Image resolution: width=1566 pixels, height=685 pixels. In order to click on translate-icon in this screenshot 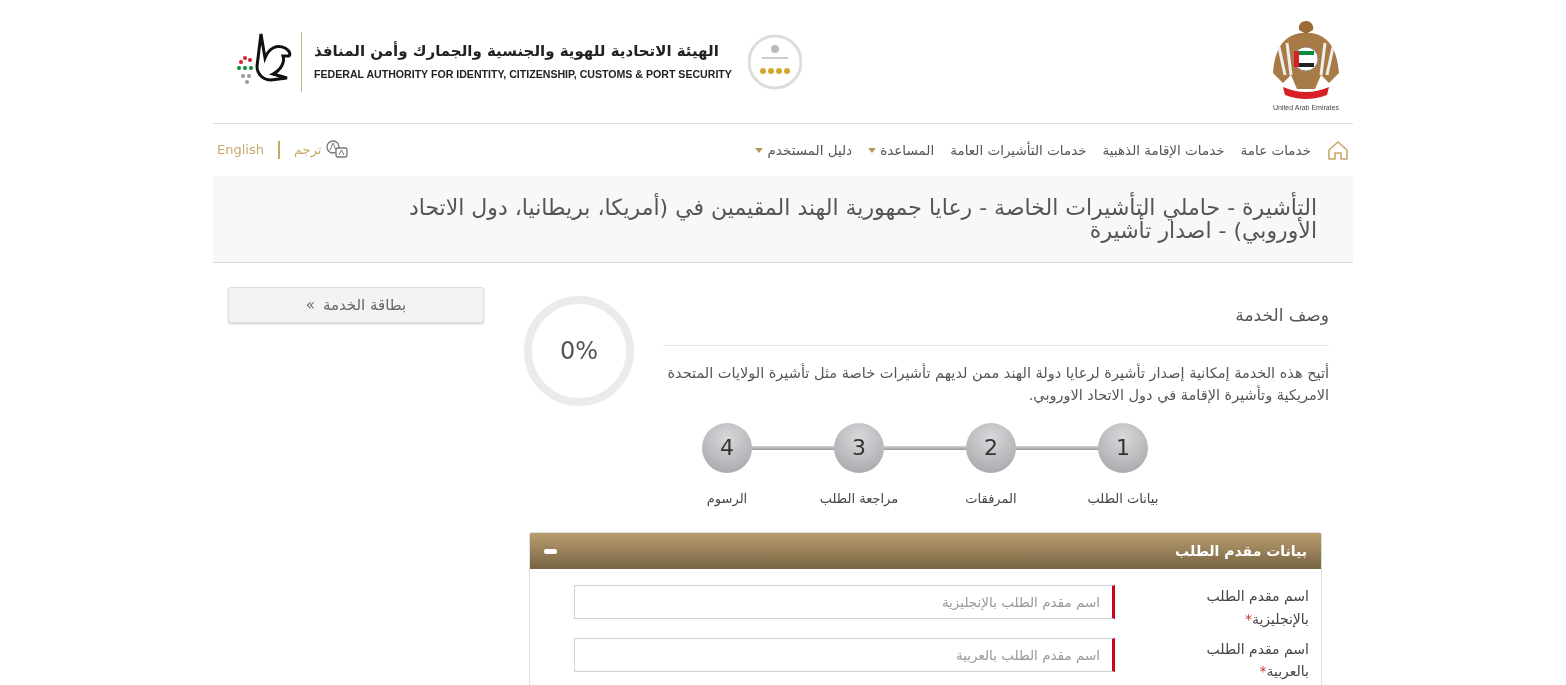, I will do `click(337, 150)`.